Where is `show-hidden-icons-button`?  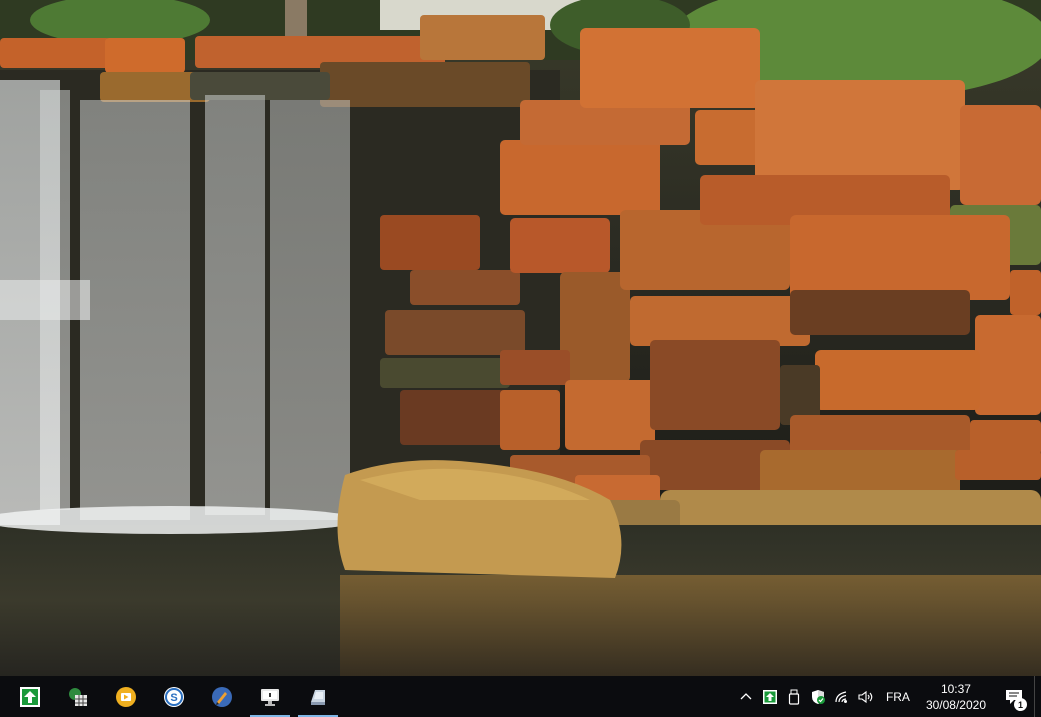
show-hidden-icons-button is located at coordinates (746, 696).